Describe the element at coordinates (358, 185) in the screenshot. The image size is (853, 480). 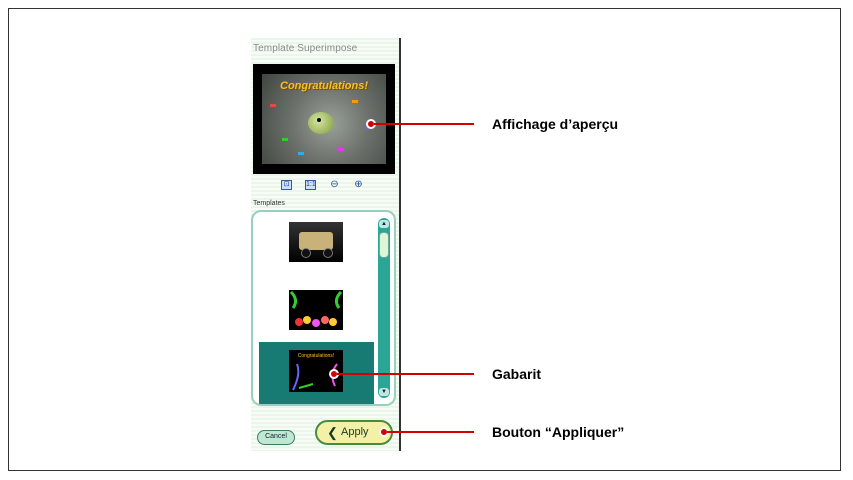
I see `zoom-in-icon: ⊕` at that location.